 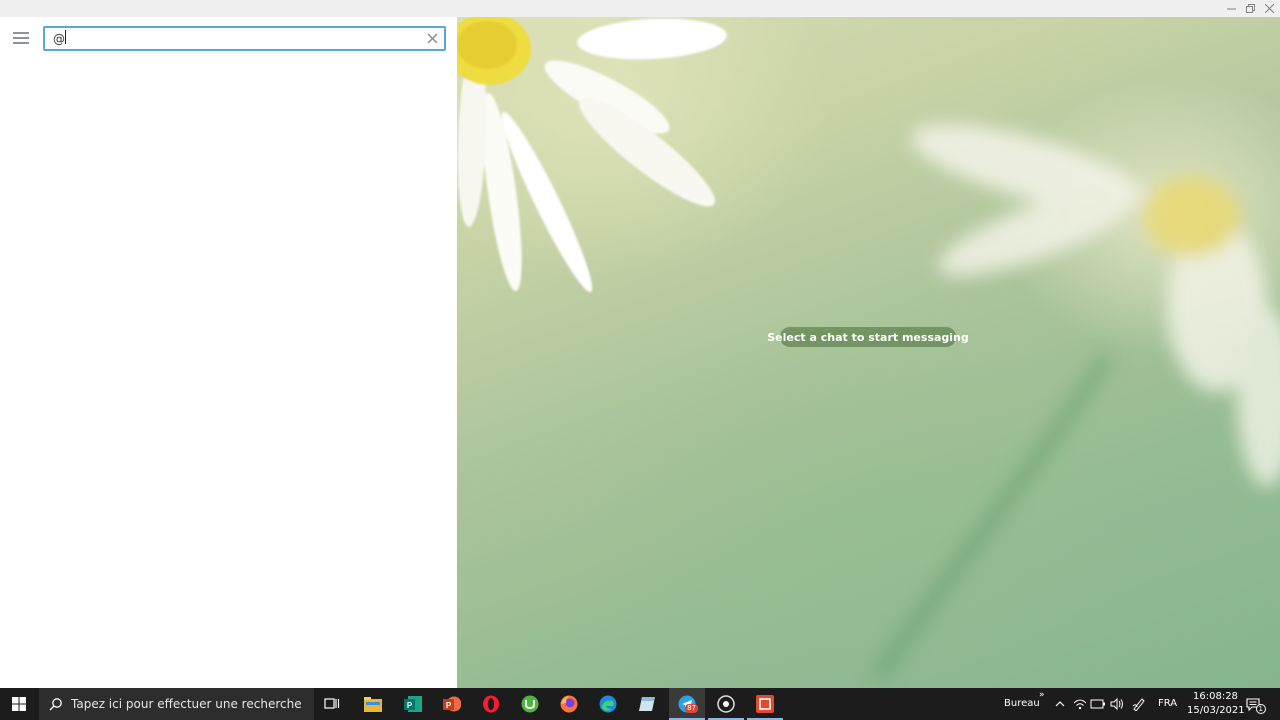 I want to click on screen-recorder-icon, so click(x=765, y=704).